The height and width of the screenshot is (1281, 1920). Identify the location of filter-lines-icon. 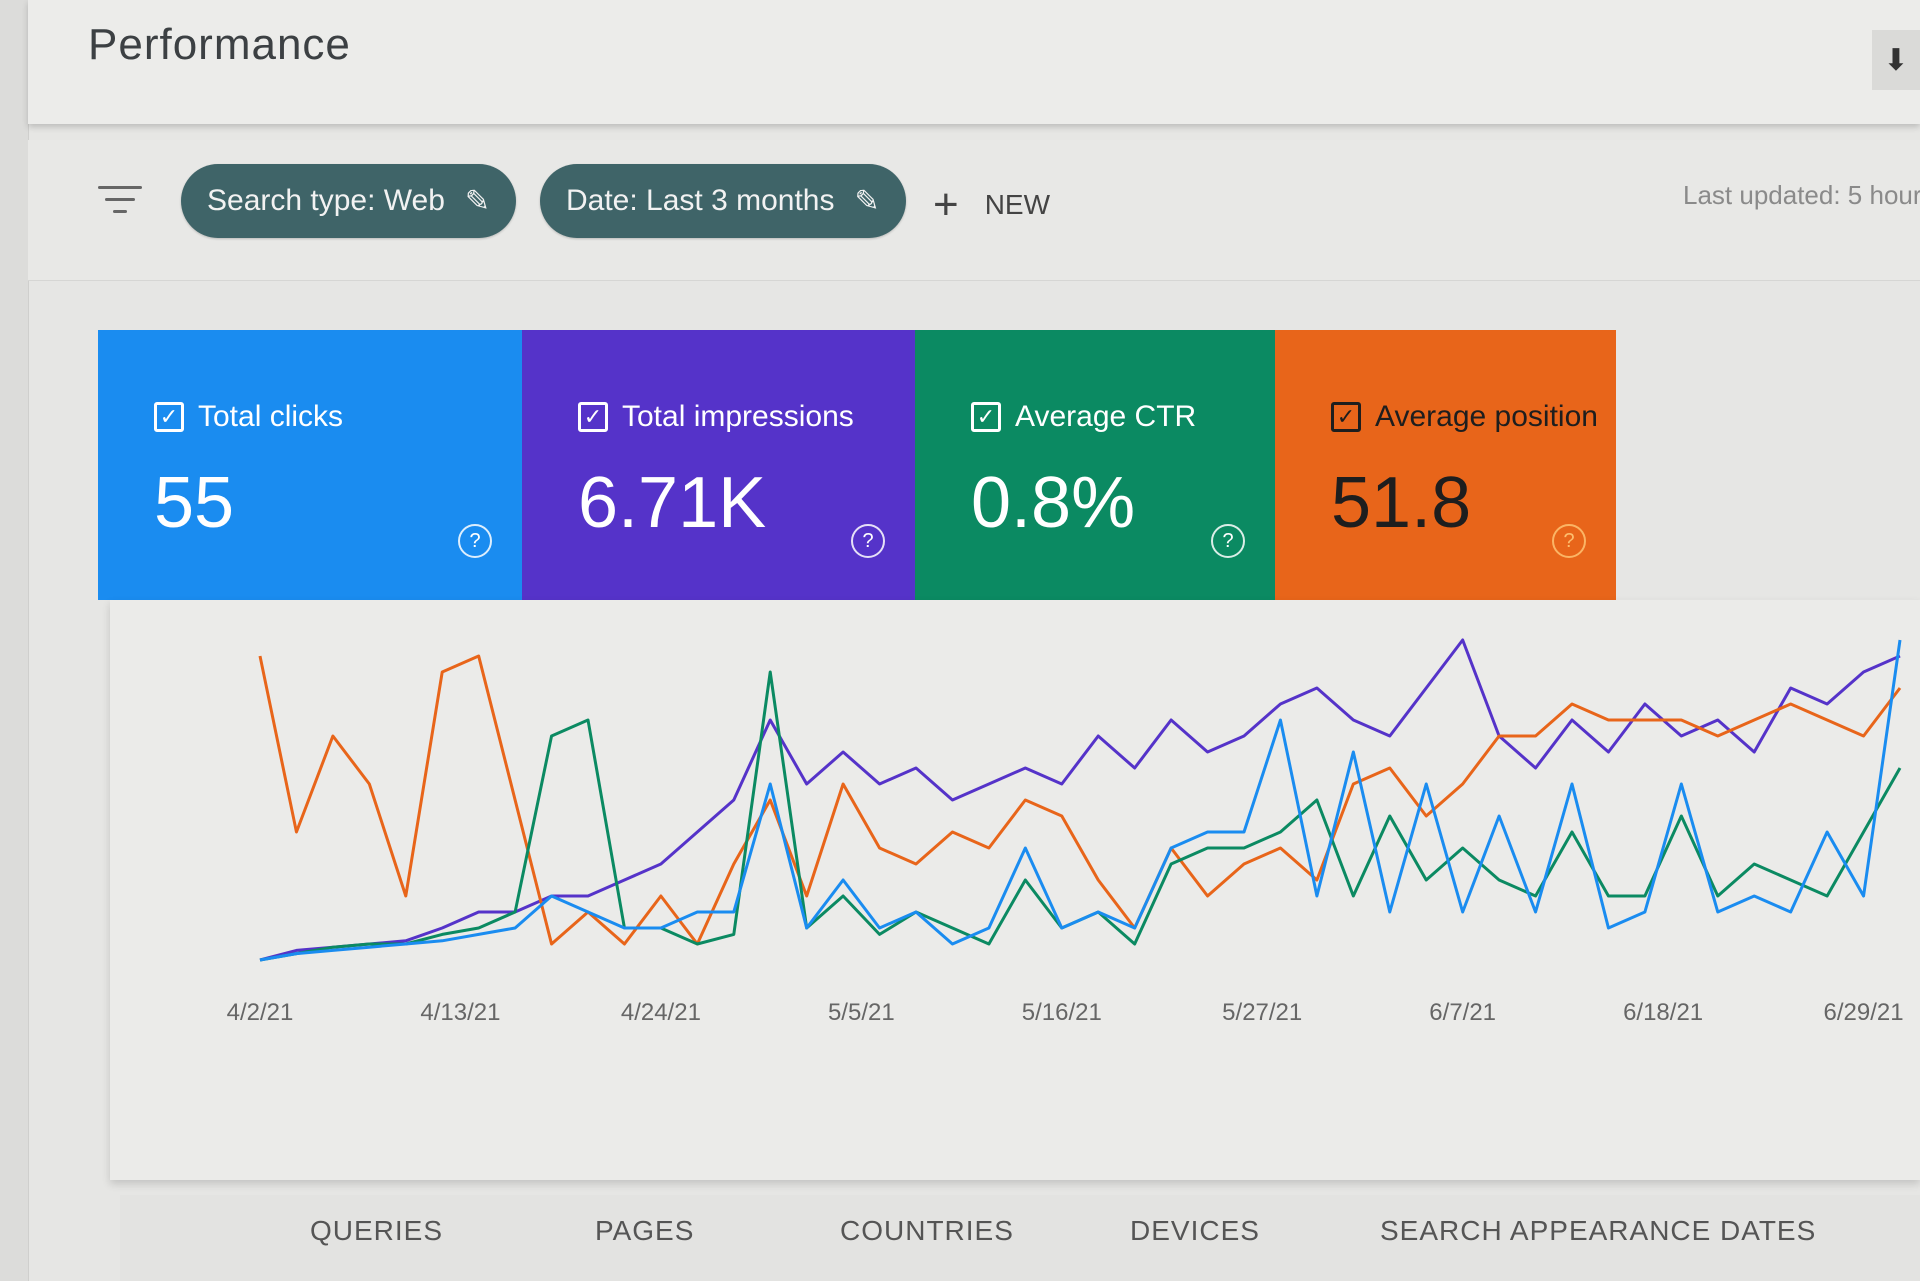
(120, 204).